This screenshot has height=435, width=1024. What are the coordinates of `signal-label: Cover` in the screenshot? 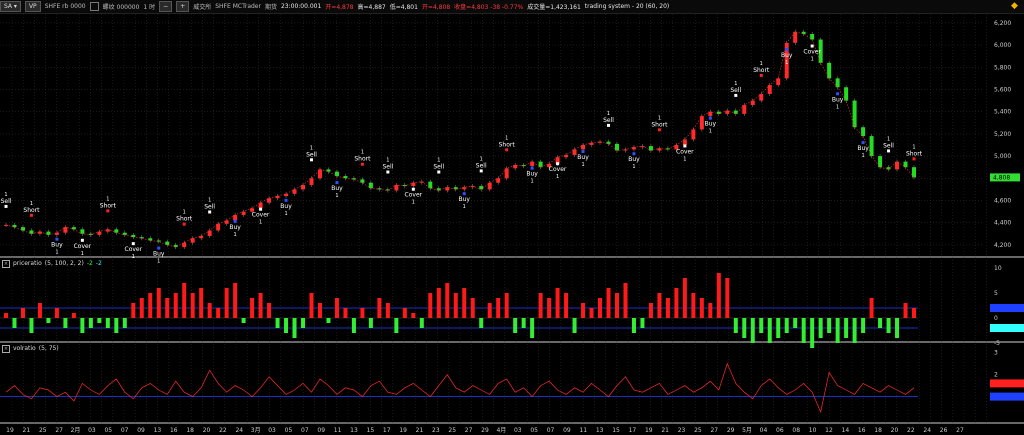 It's located at (83, 246).